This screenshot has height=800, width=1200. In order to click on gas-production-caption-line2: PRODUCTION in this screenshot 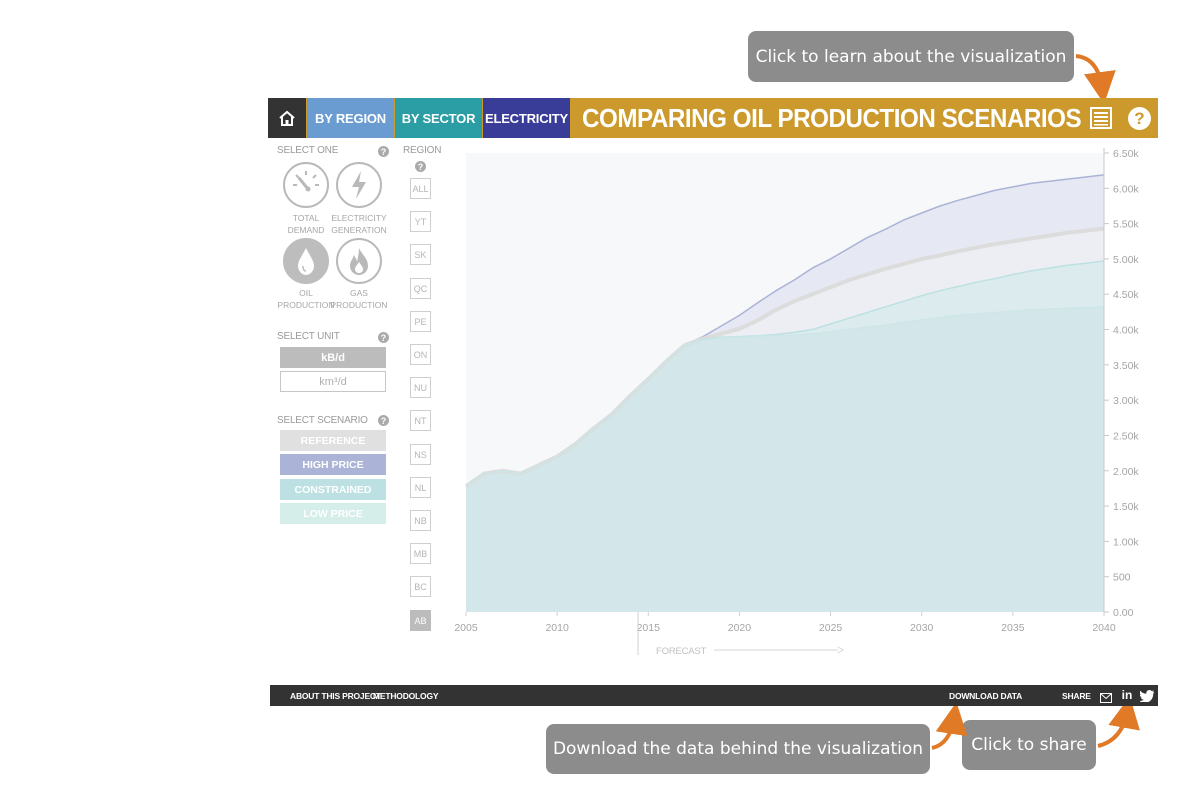, I will do `click(359, 305)`.